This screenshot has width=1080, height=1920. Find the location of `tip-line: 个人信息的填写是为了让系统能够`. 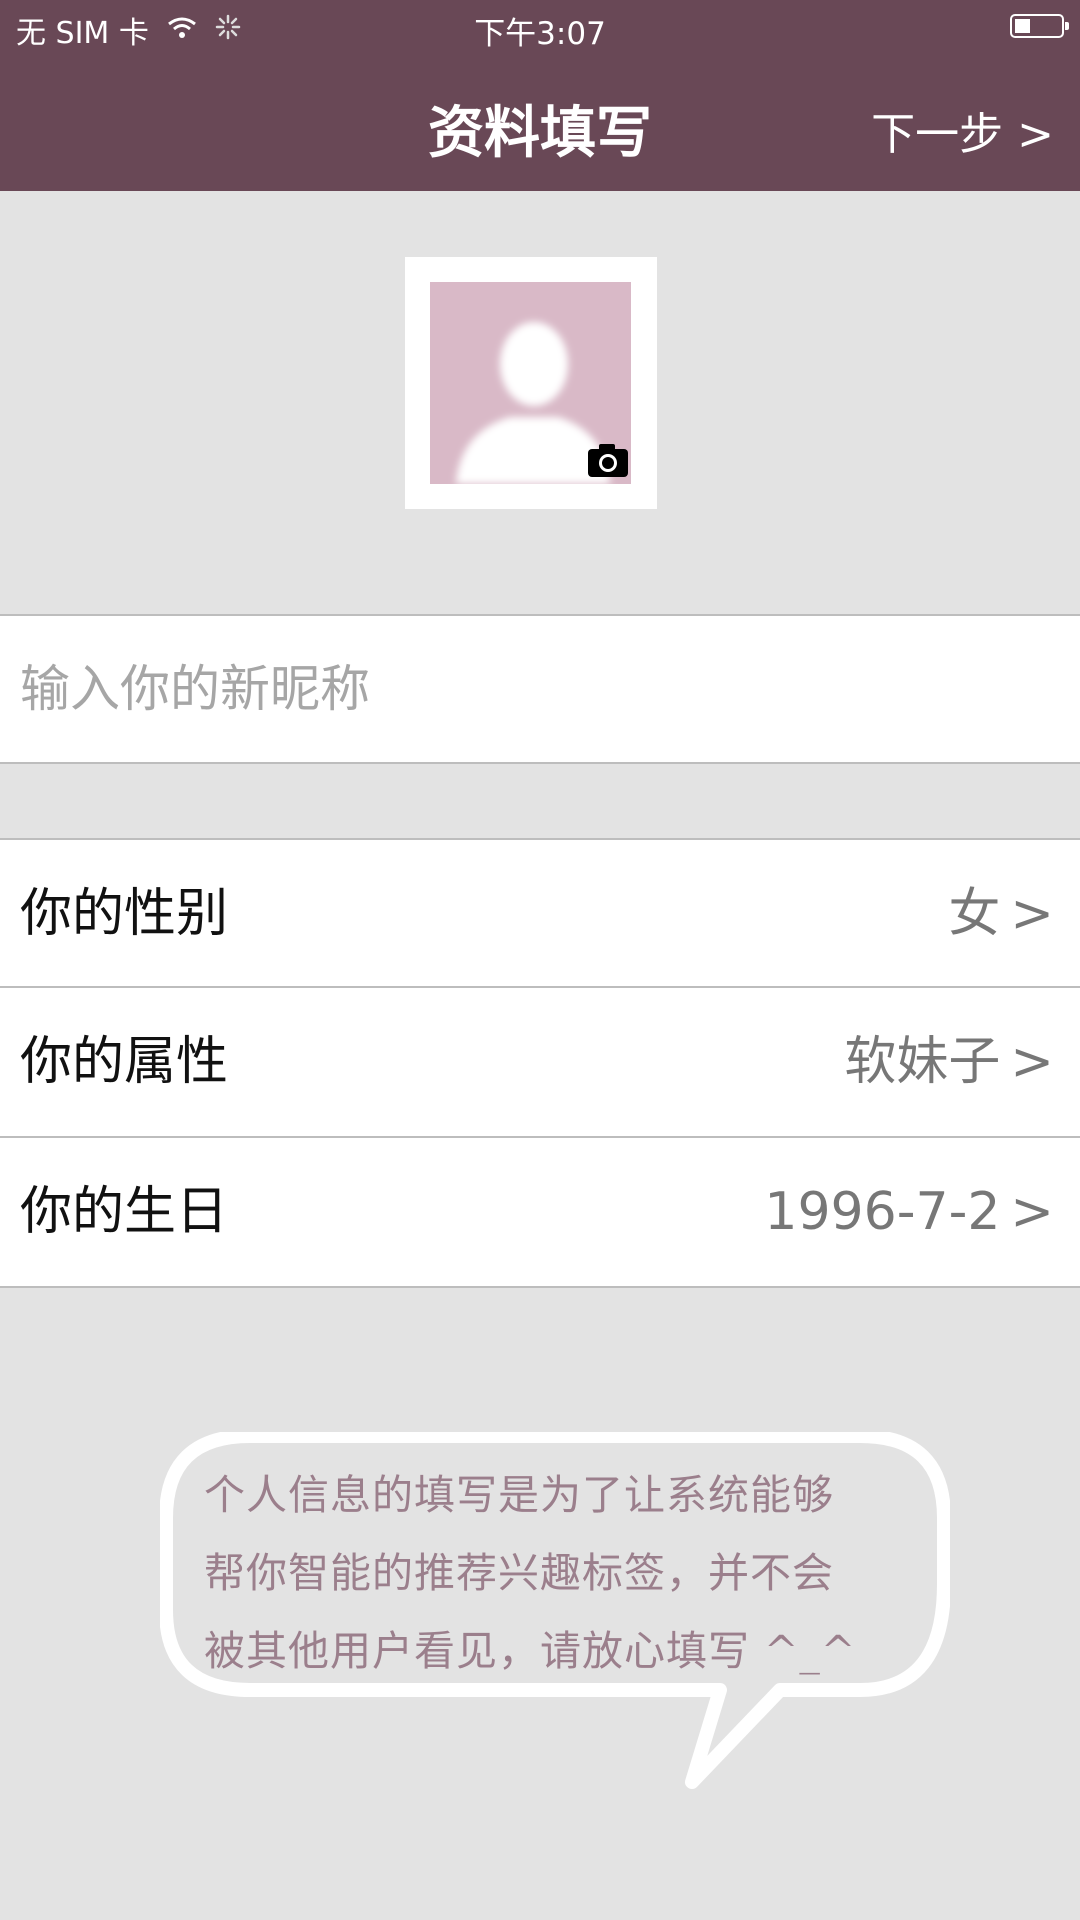

tip-line: 个人信息的填写是为了让系统能够 is located at coordinates (519, 1495).